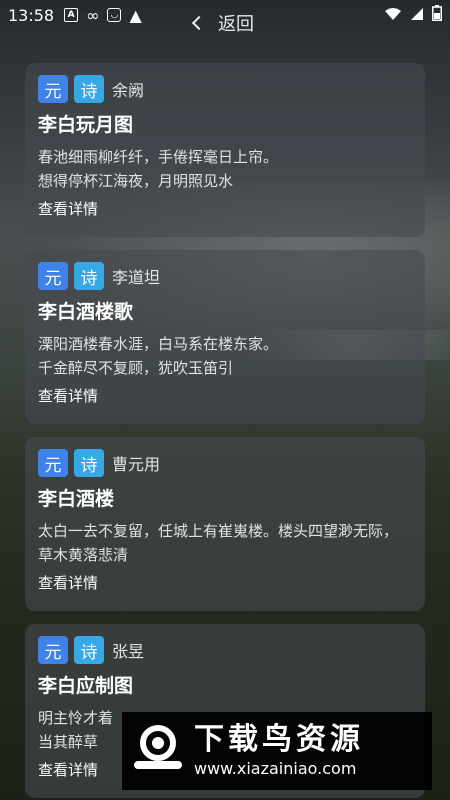 This screenshot has height=800, width=450. What do you see at coordinates (76, 499) in the screenshot?
I see `poem-title: 李白酒楼` at bounding box center [76, 499].